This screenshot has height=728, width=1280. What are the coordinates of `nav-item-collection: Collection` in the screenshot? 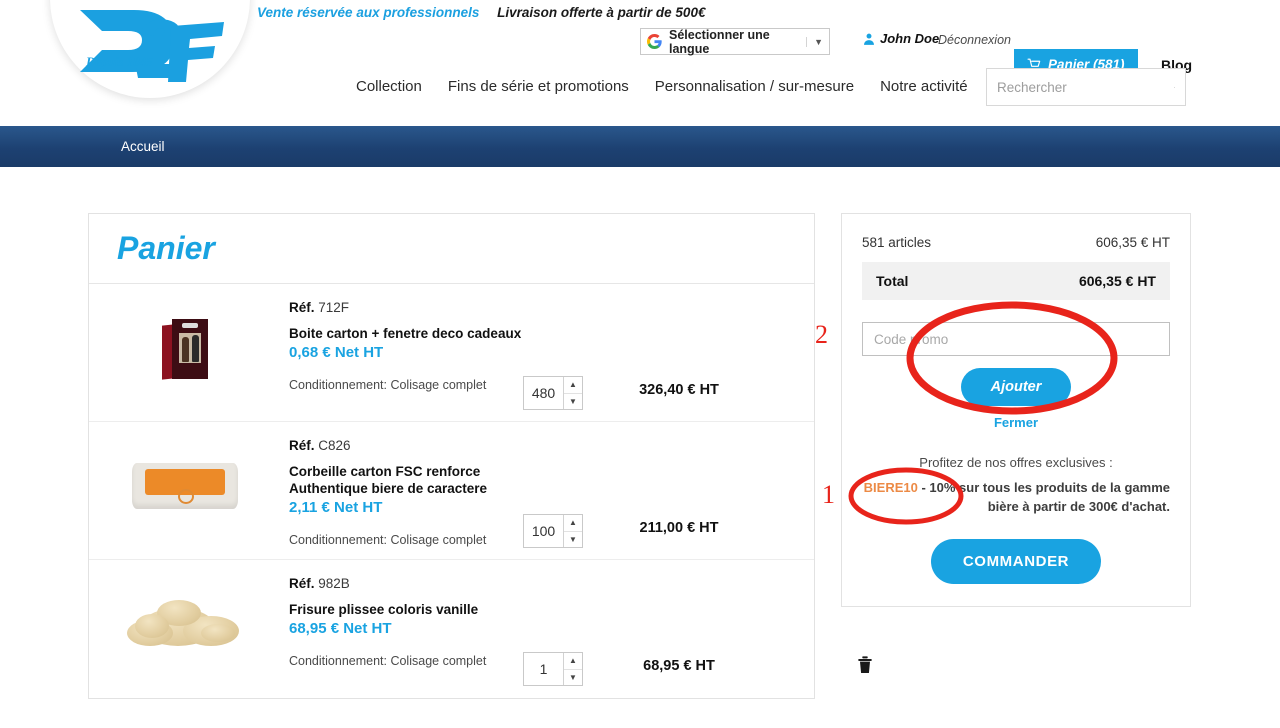 It's located at (389, 86).